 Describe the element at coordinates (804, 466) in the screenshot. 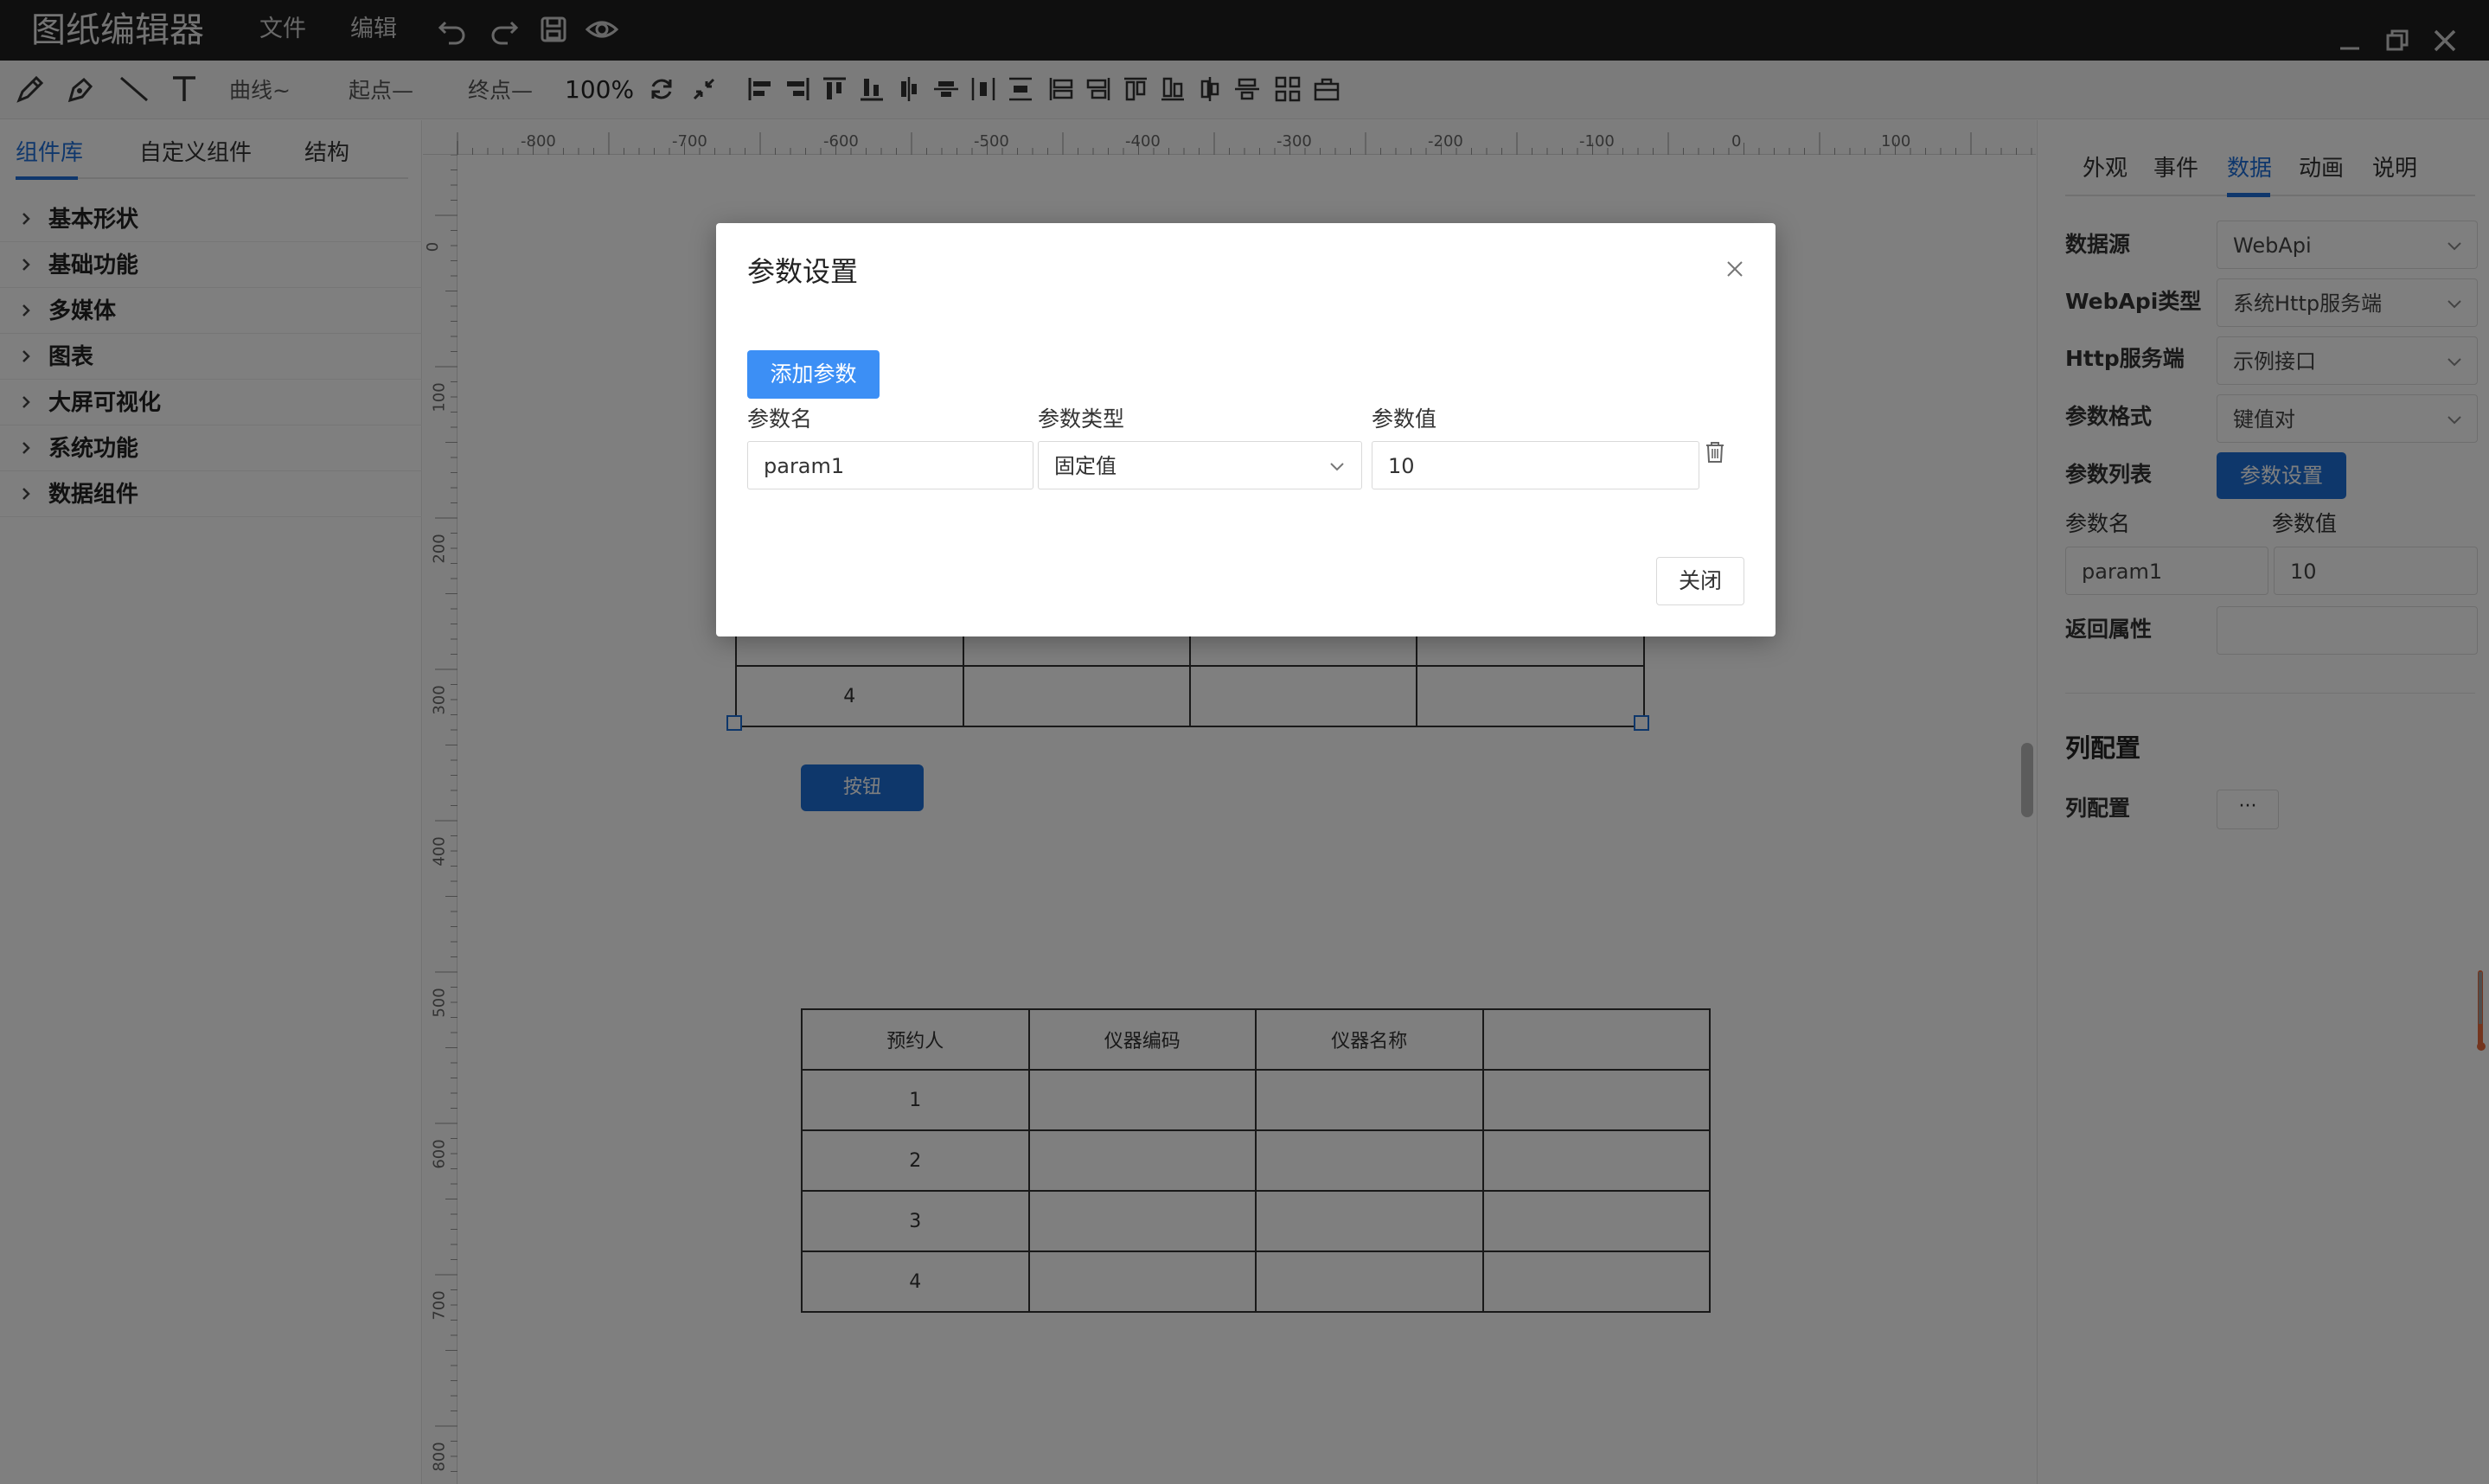

I see `input-value: param1` at that location.